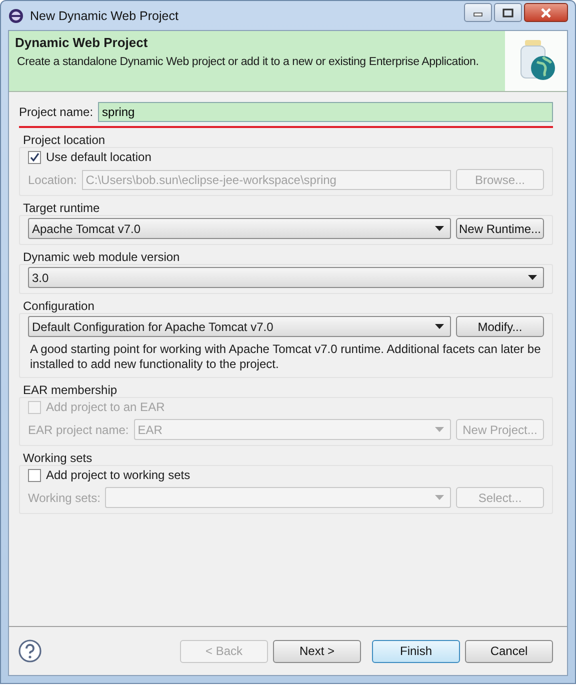  What do you see at coordinates (52, 179) in the screenshot?
I see `field-label: Location:` at bounding box center [52, 179].